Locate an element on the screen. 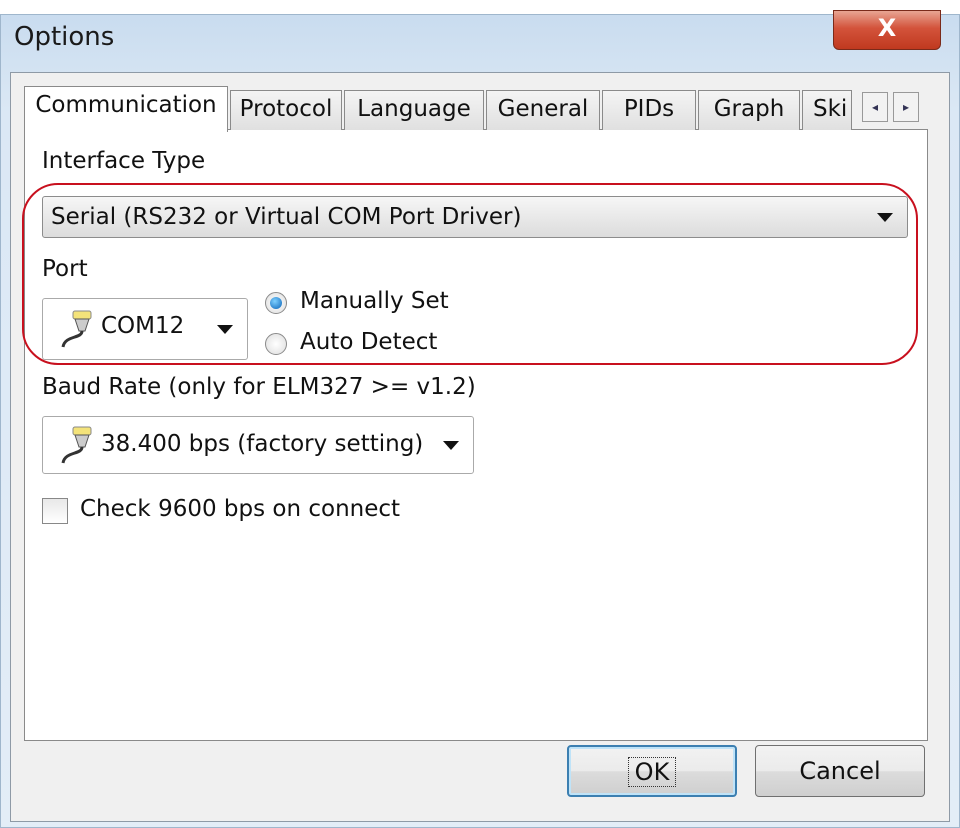  serial-connector-icon is located at coordinates (76, 445).